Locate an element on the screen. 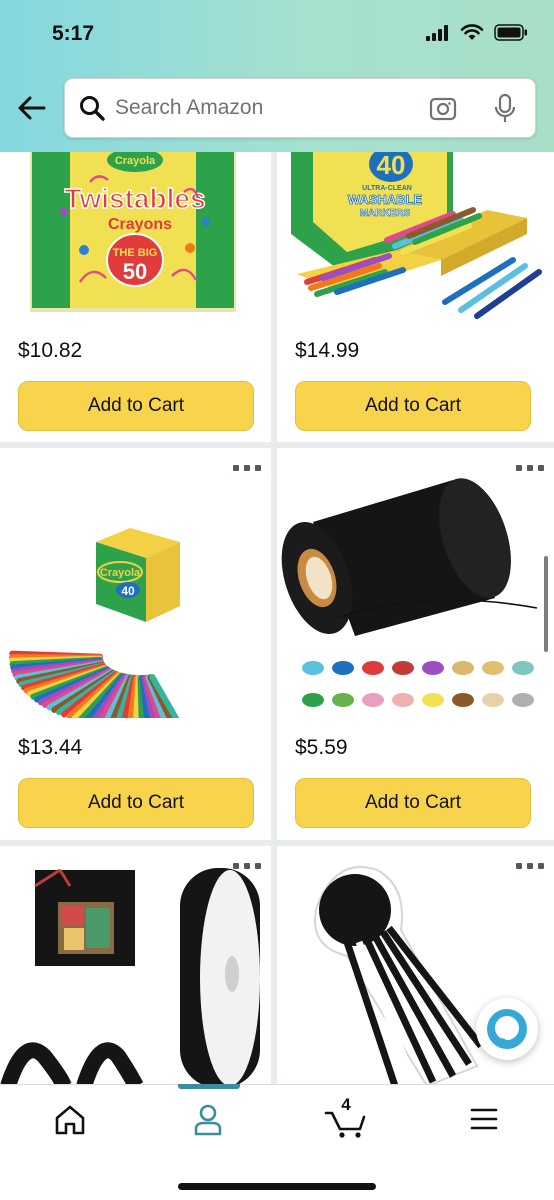 The height and width of the screenshot is (1200, 554). nav-menu is located at coordinates (484, 1119).